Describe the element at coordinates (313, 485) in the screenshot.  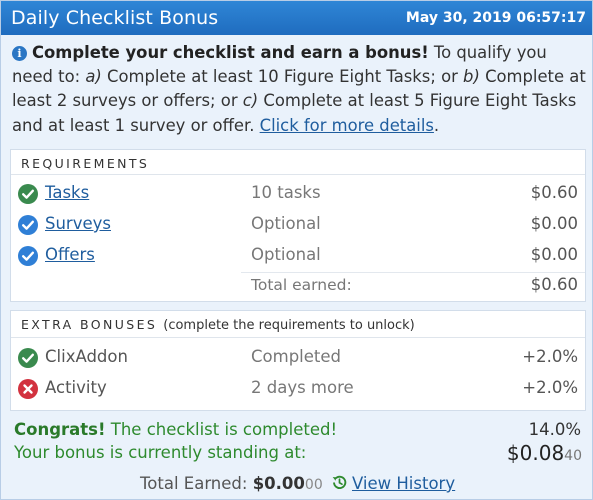
I see `total-earned-summary-fraction: 00` at that location.